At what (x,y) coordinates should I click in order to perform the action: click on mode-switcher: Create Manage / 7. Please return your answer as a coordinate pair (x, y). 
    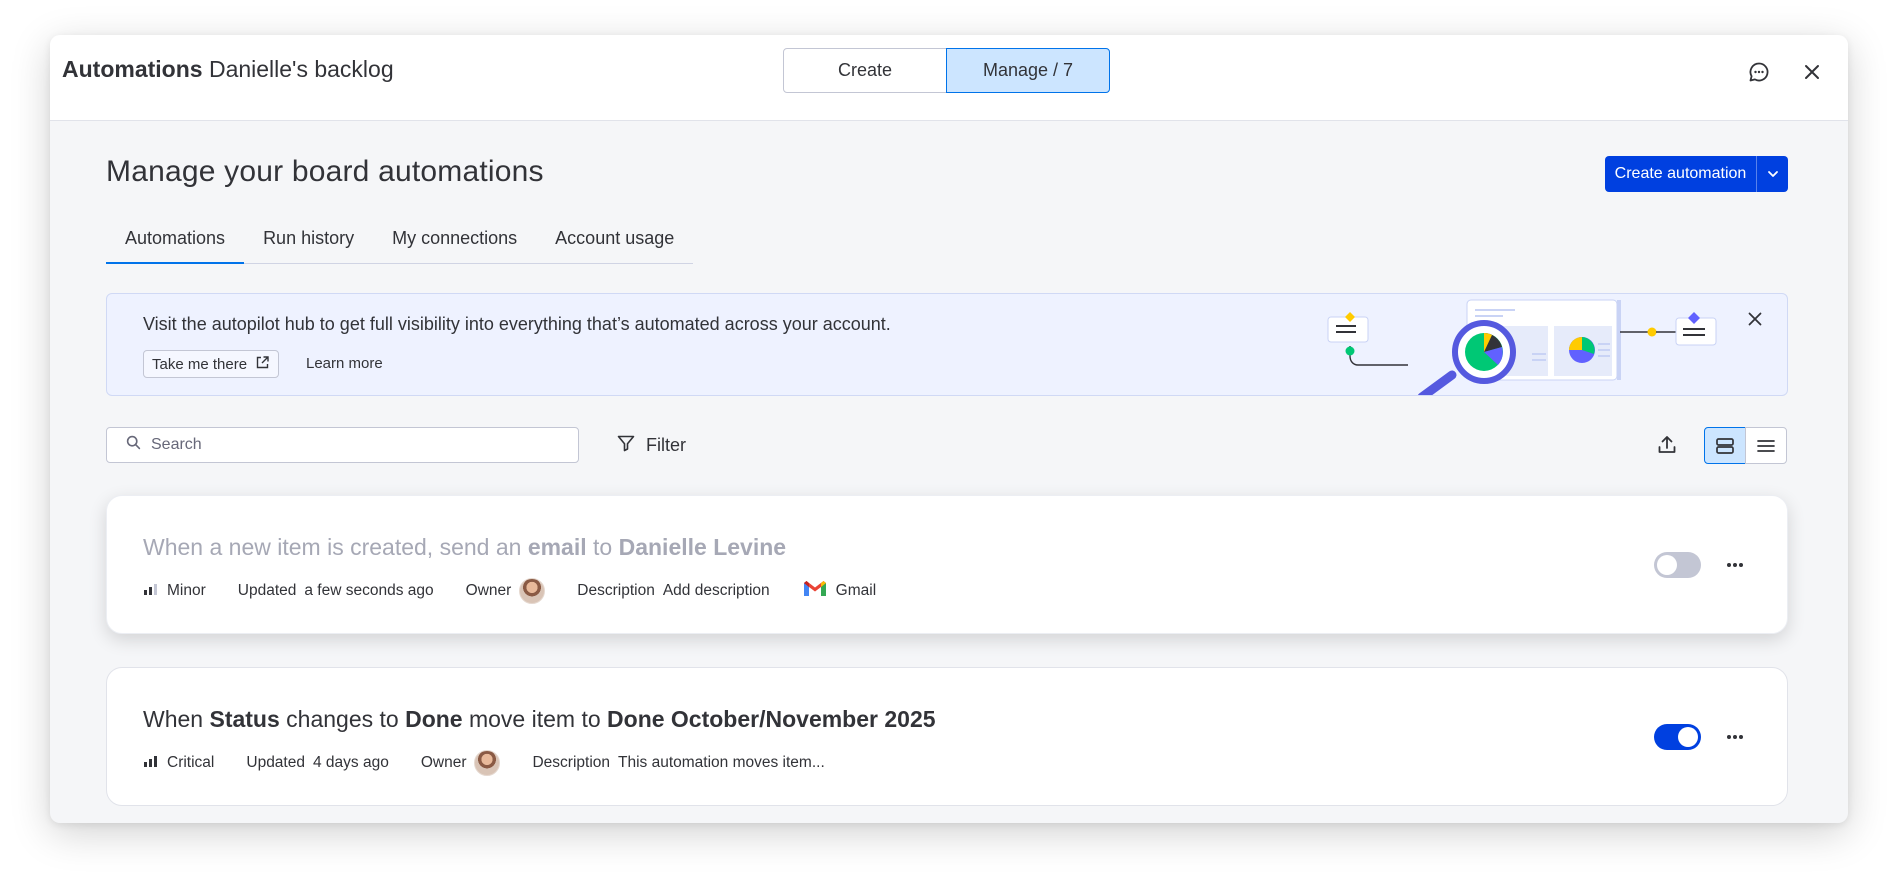
    Looking at the image, I should click on (946, 70).